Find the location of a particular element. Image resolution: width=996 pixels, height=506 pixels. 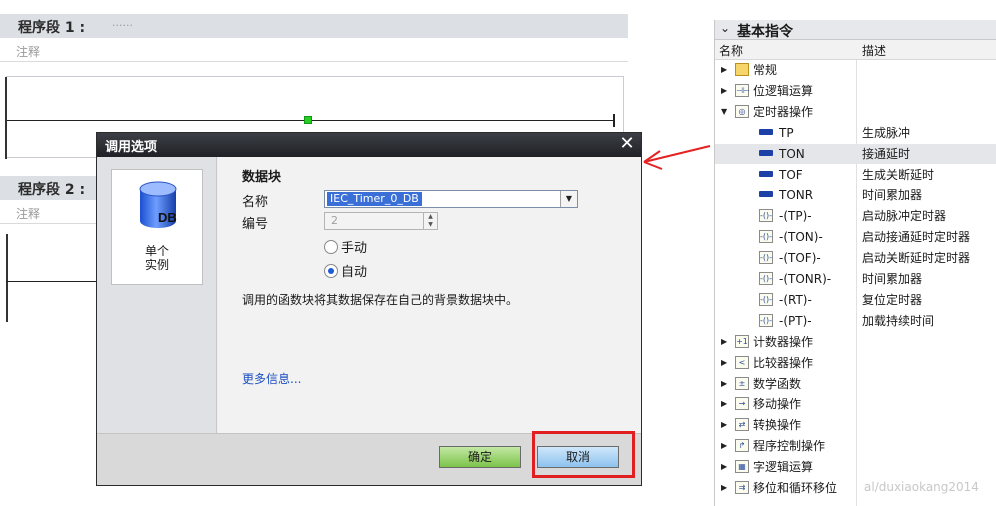

section-title: 数据块 is located at coordinates (262, 177).